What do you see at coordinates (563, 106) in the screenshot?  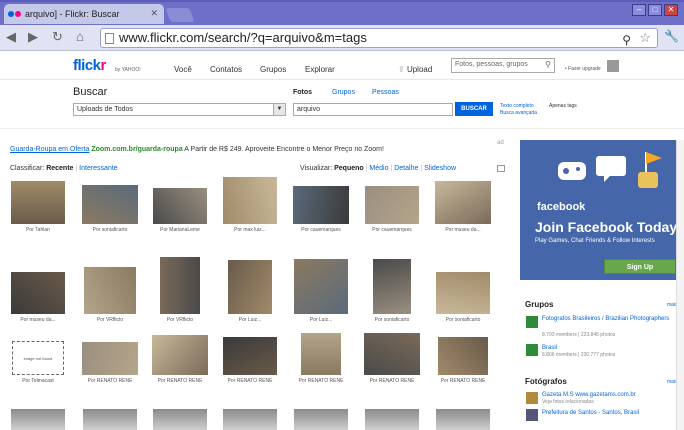 I see `apenas-tags-option: Apenas tags` at bounding box center [563, 106].